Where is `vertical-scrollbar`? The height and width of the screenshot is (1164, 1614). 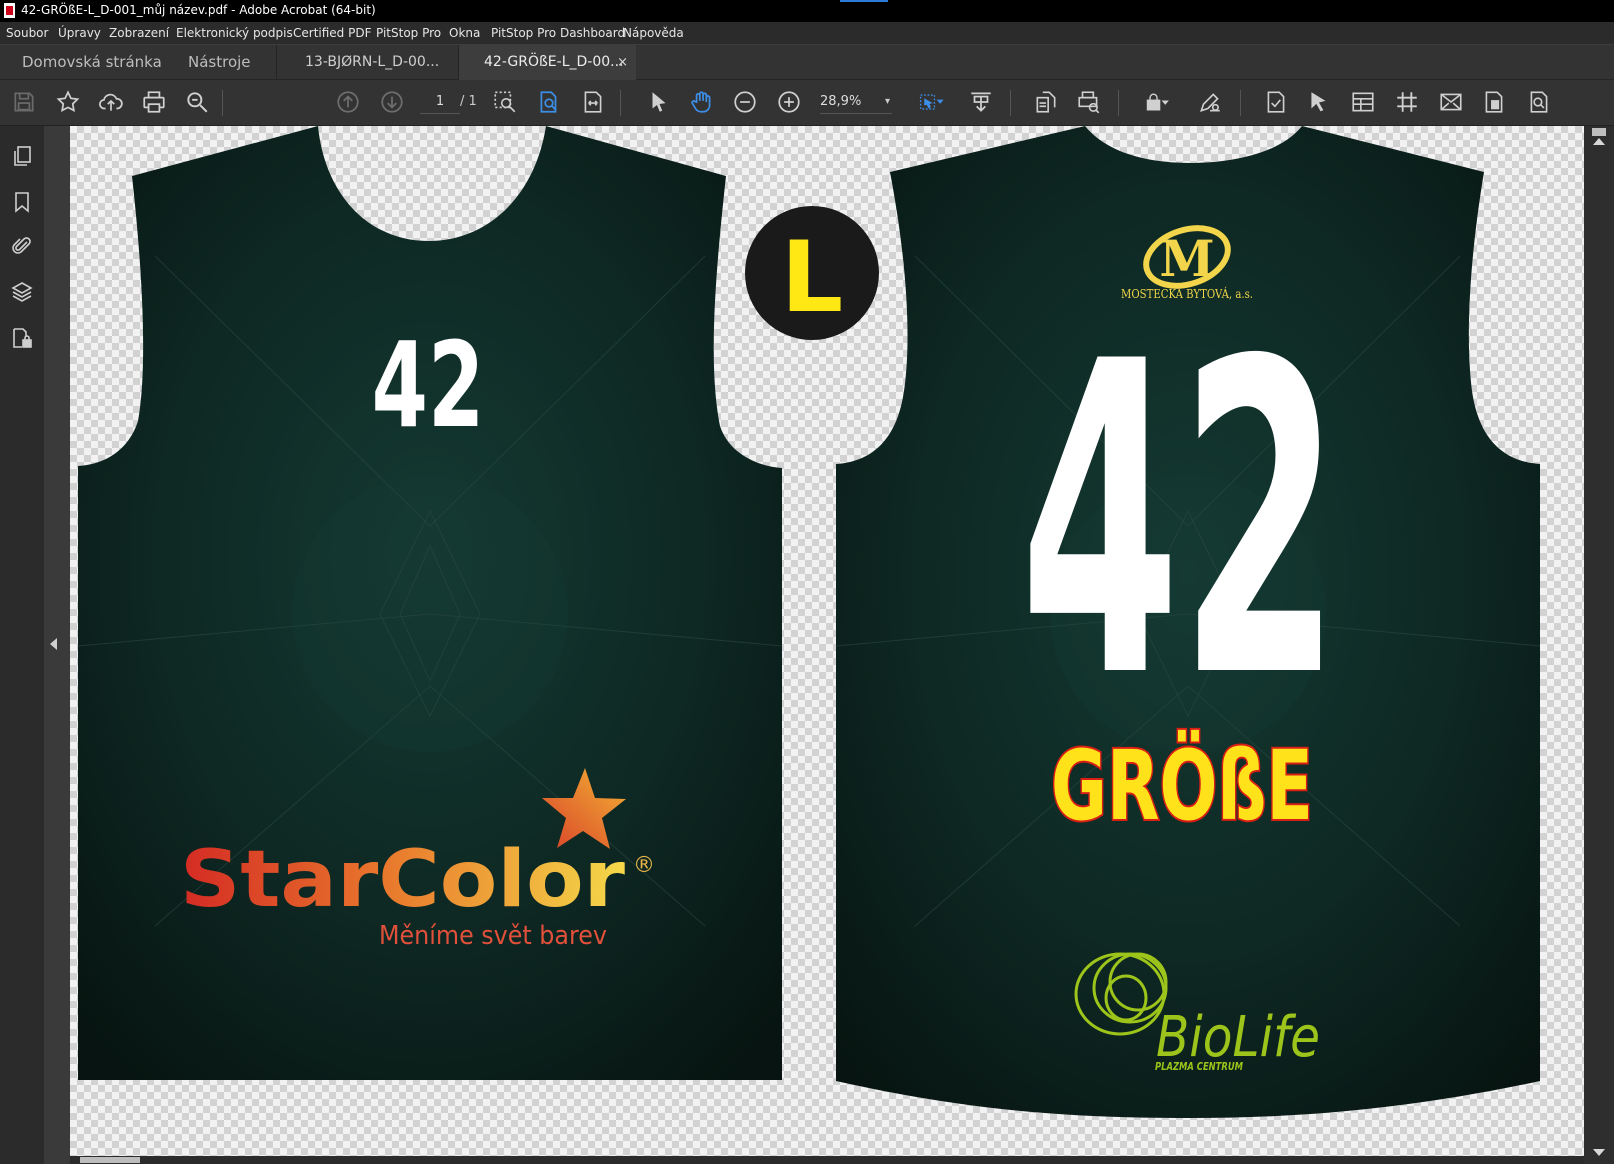 vertical-scrollbar is located at coordinates (1599, 645).